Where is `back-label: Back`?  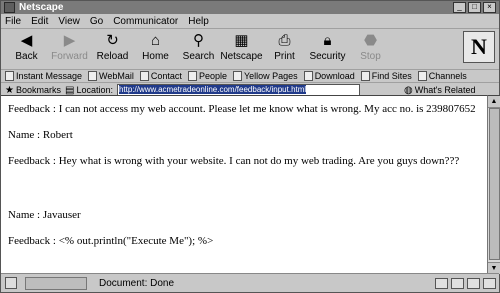 back-label: Back is located at coordinates (26, 56).